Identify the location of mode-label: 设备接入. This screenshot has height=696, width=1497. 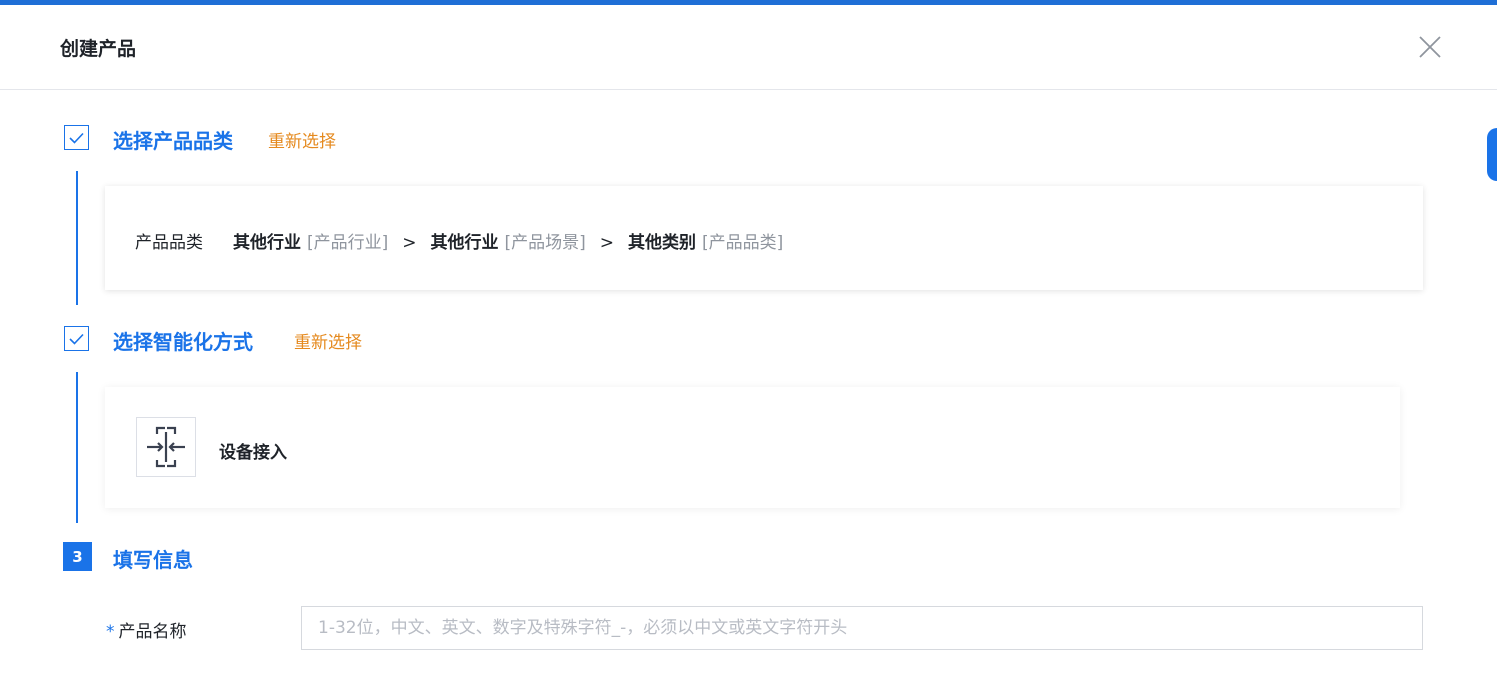
(253, 453).